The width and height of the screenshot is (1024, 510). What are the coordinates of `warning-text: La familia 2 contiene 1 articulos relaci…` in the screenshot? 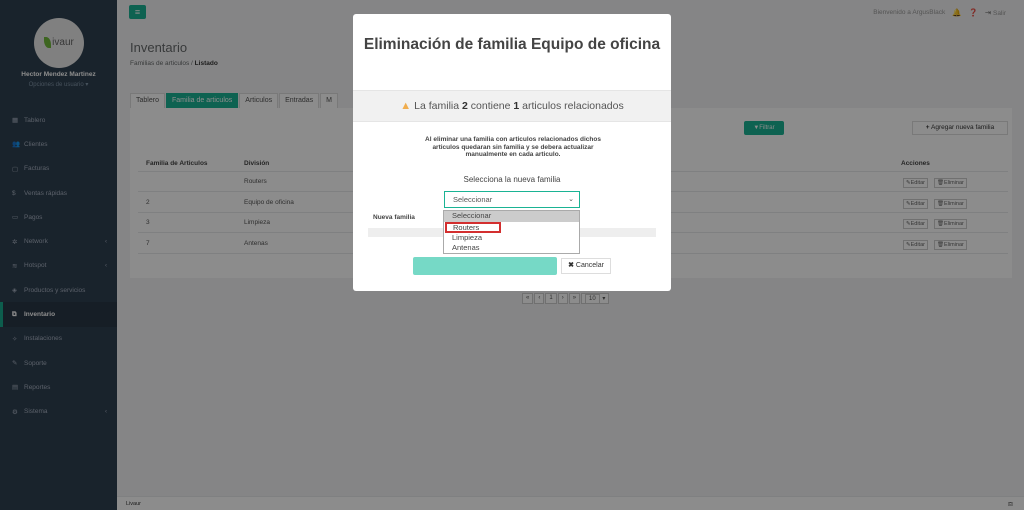 It's located at (519, 106).